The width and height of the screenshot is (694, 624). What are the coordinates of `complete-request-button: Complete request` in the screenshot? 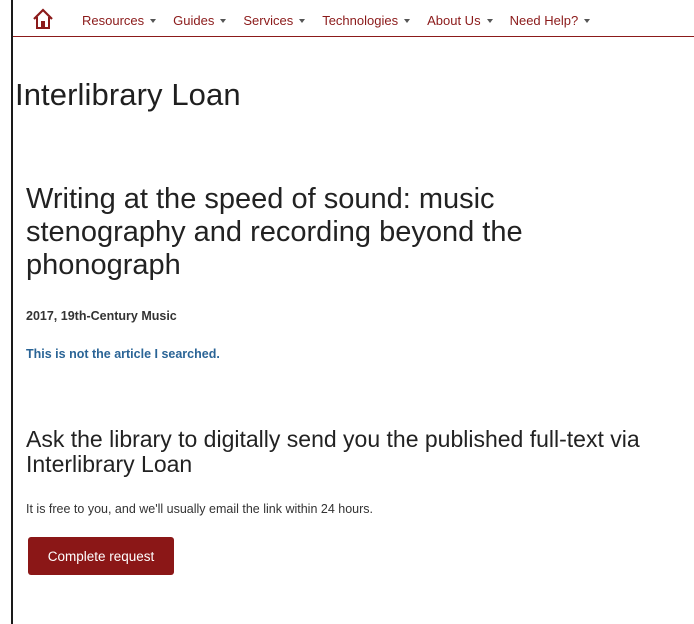 It's located at (101, 556).